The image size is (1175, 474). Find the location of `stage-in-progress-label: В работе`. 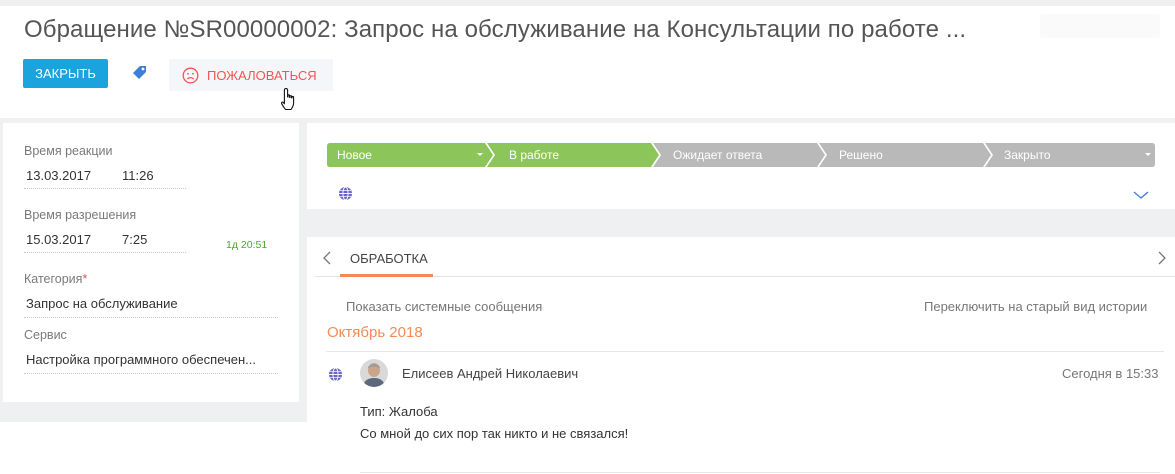

stage-in-progress-label: В работе is located at coordinates (534, 155).